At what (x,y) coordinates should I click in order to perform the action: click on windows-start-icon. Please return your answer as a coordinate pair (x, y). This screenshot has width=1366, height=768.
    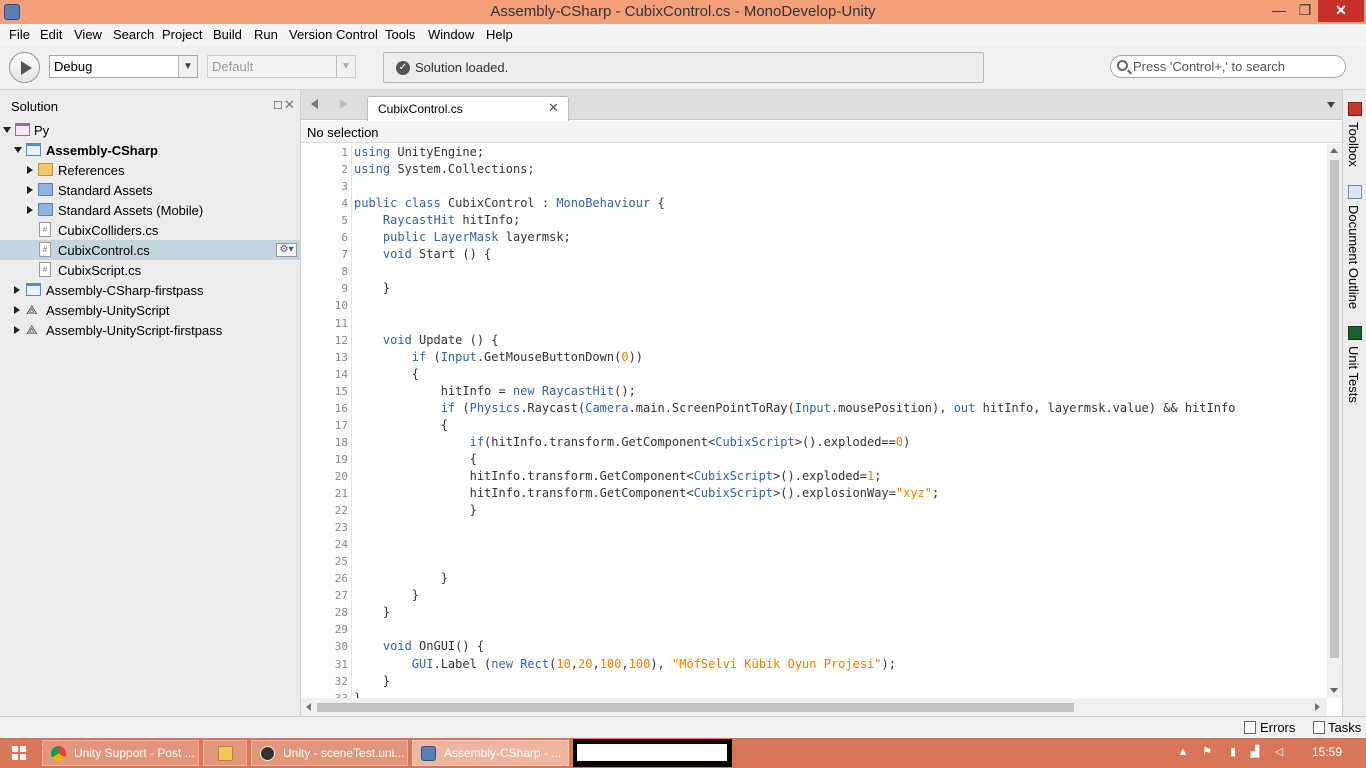
    Looking at the image, I should click on (19, 753).